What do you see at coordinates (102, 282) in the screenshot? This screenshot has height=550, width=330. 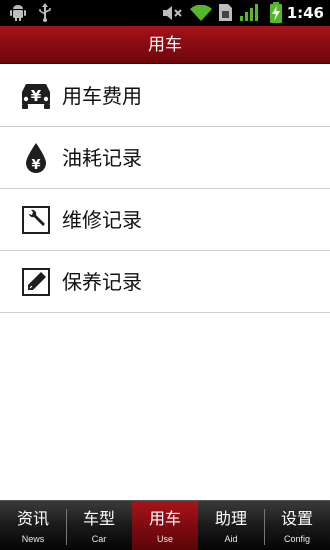 I see `menu-item-label: 保养记录` at bounding box center [102, 282].